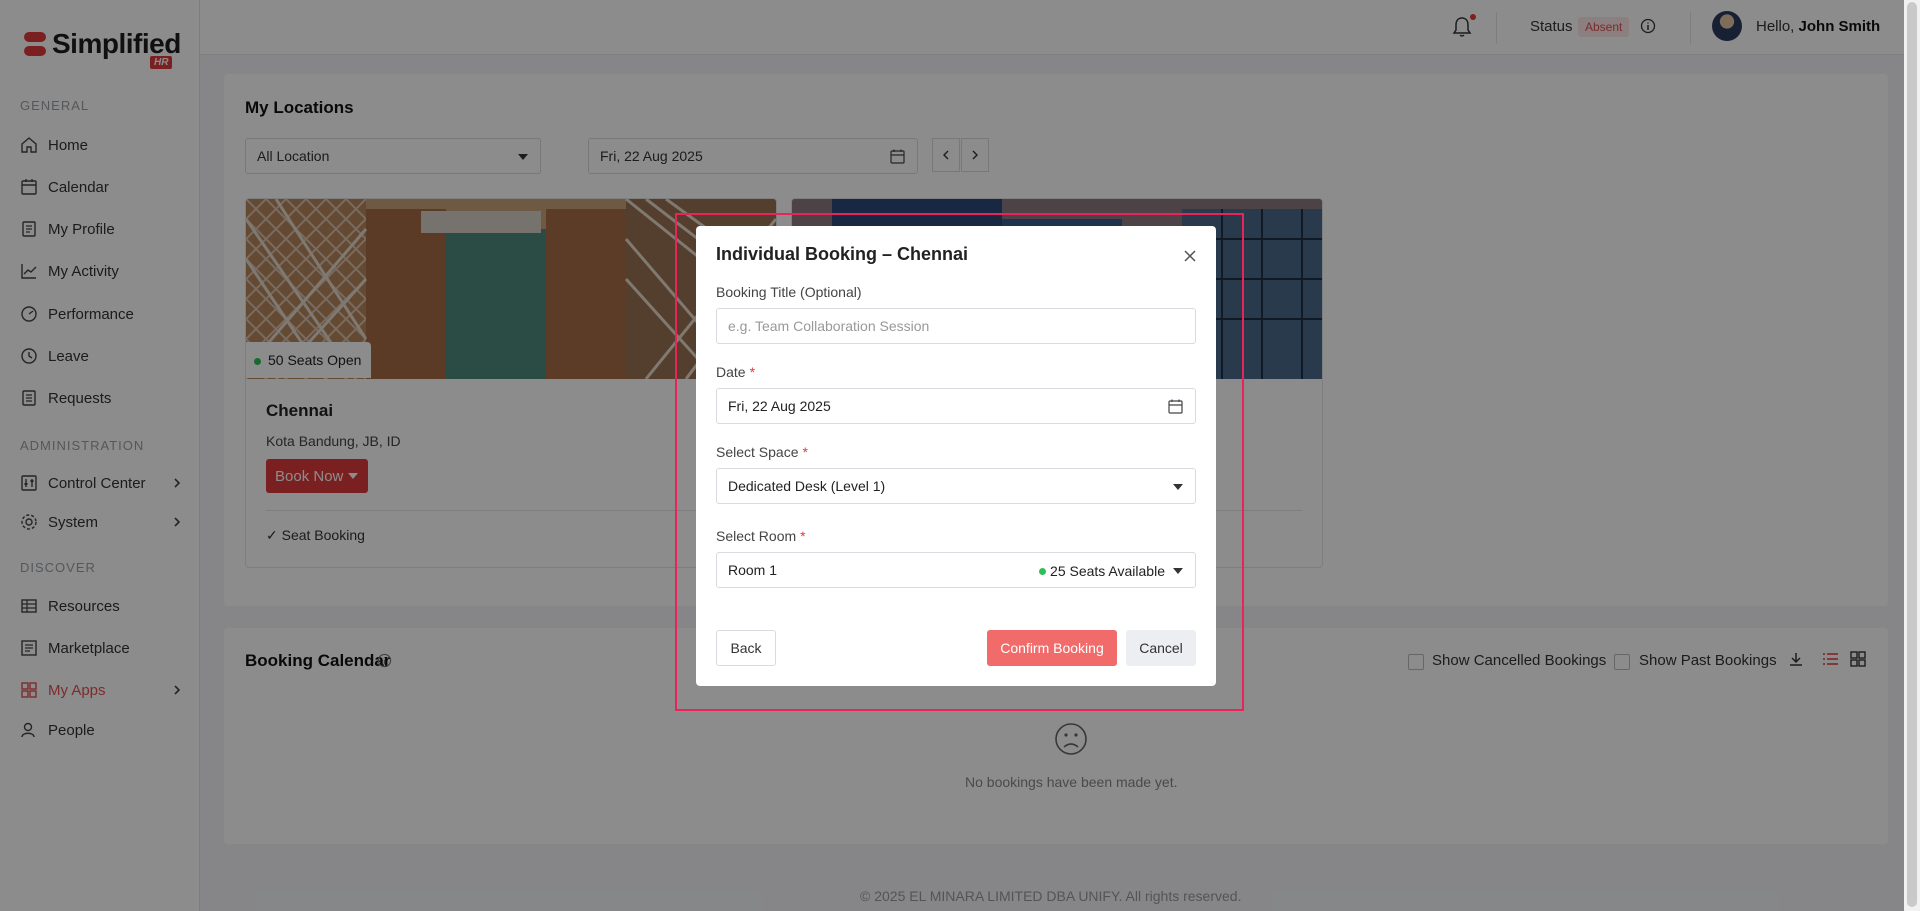 Image resolution: width=1920 pixels, height=911 pixels. I want to click on booking-title-placeholder: e.g. Team Collaboration Session, so click(829, 326).